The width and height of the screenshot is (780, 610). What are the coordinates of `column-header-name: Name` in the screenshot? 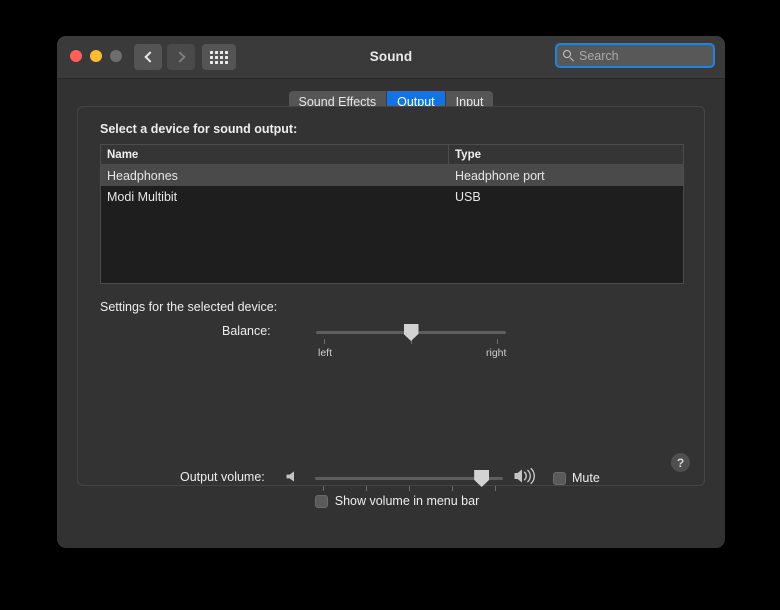 It's located at (275, 154).